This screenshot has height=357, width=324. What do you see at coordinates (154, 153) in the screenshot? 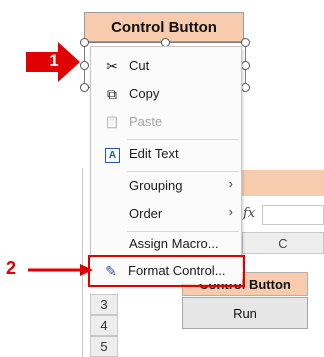
I see `menu-item-label: Edit Text` at bounding box center [154, 153].